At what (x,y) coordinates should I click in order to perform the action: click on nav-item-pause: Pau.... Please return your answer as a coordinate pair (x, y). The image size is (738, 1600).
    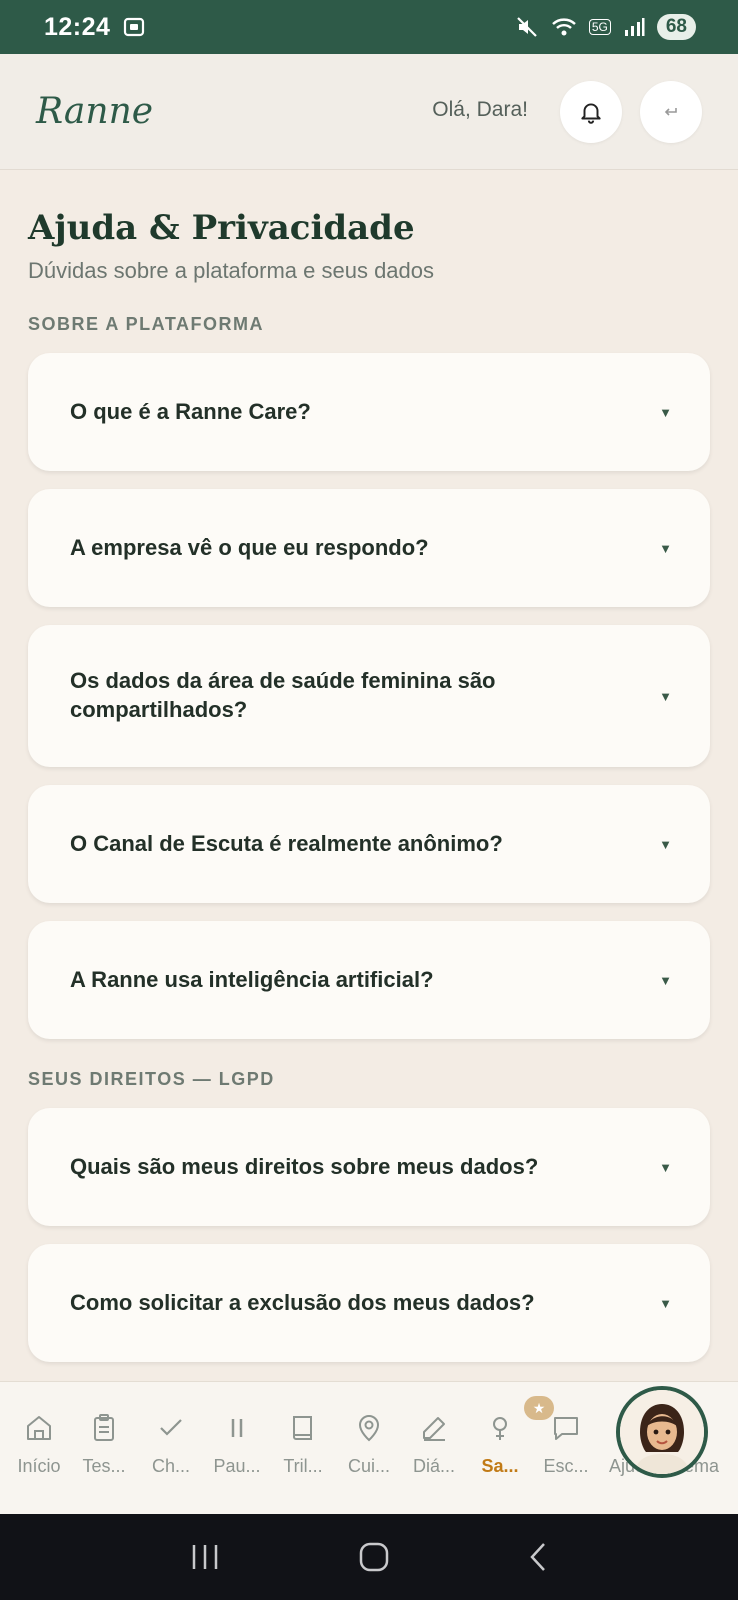
    Looking at the image, I should click on (237, 1444).